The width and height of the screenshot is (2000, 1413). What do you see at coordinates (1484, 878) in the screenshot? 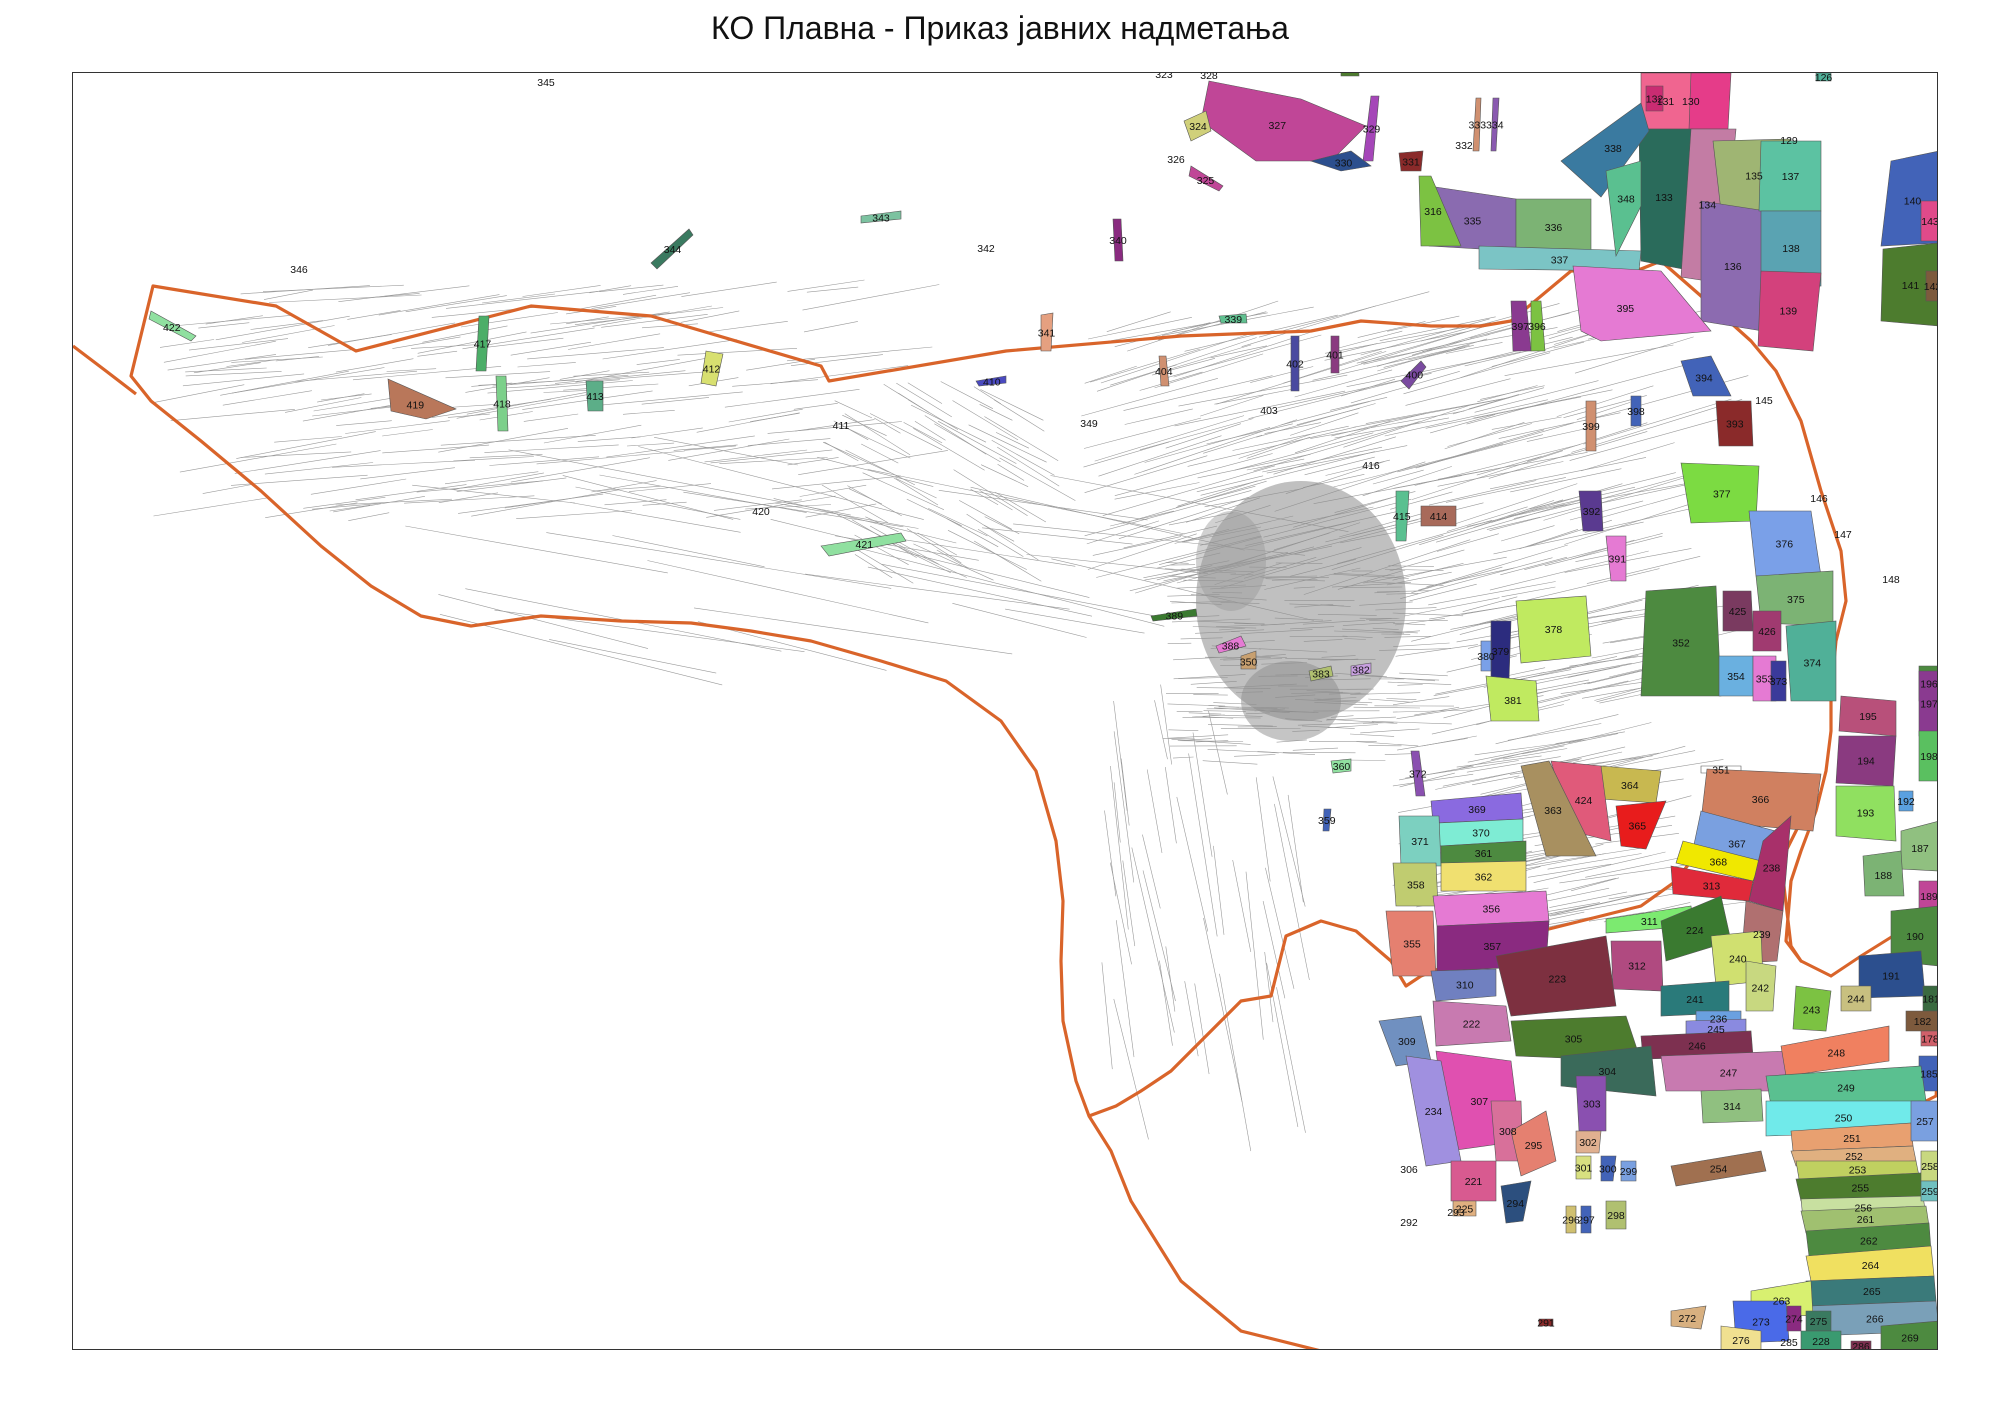
I see `parcel-label-362: 362` at bounding box center [1484, 878].